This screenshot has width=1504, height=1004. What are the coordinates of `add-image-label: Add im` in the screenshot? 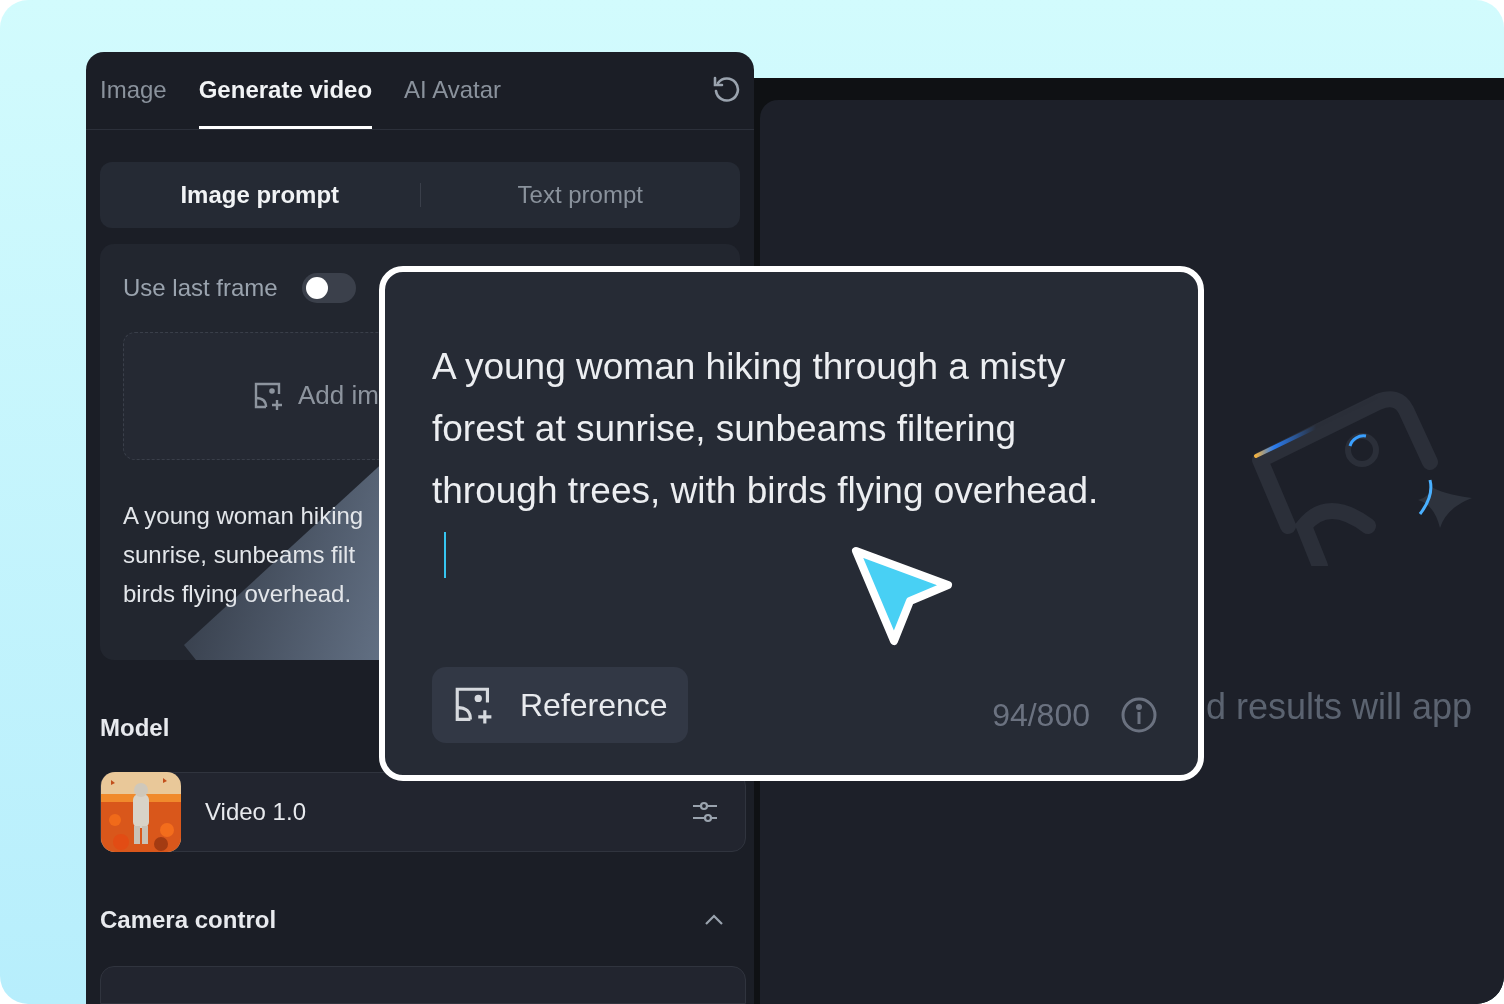 It's located at (338, 396).